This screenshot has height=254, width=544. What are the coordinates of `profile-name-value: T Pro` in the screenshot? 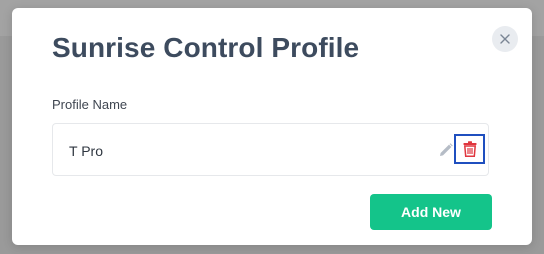 It's located at (86, 151).